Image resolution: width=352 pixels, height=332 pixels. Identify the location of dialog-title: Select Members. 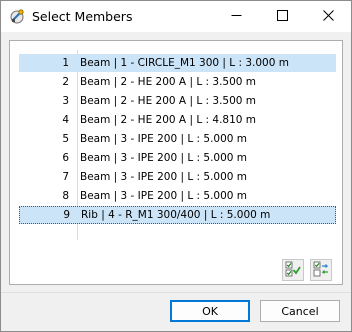
(82, 16).